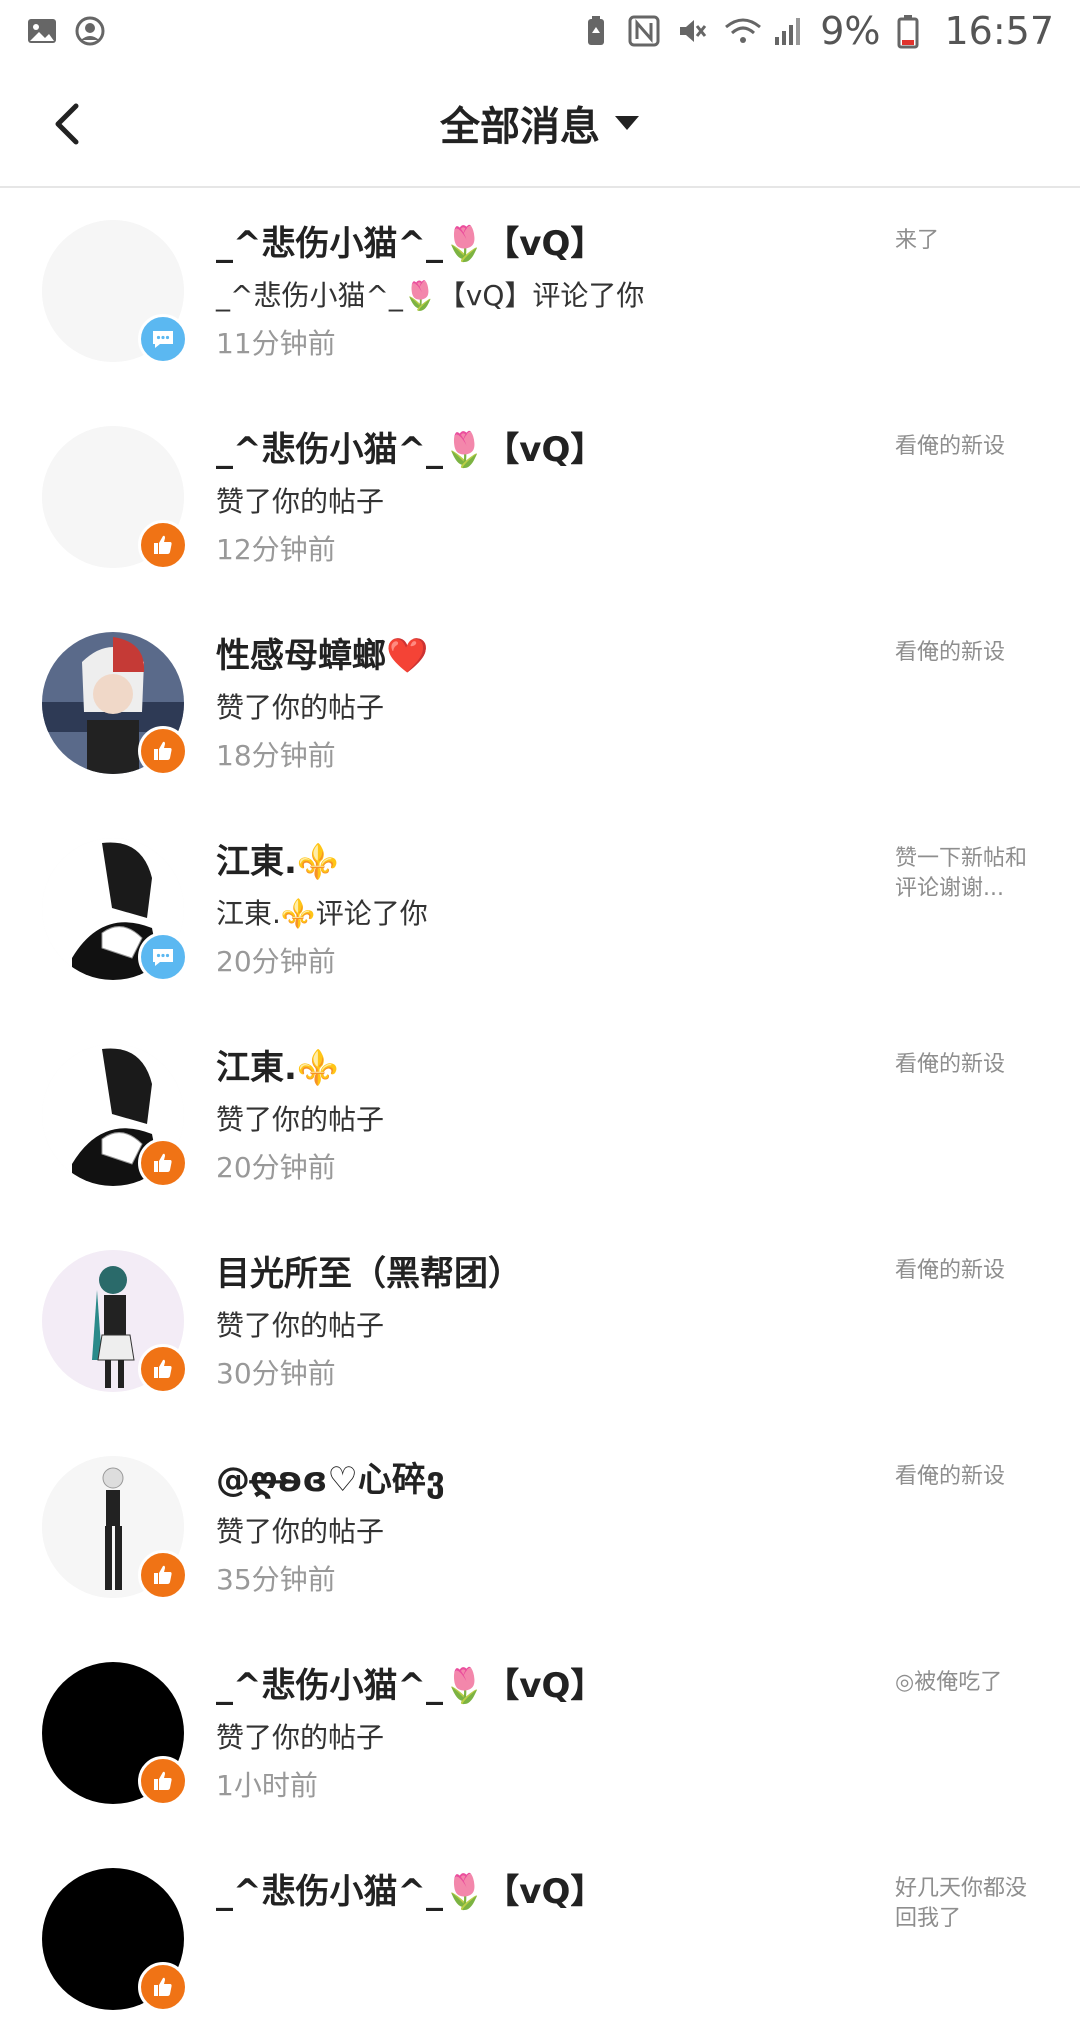  Describe the element at coordinates (999, 31) in the screenshot. I see `clock: 16:57` at that location.